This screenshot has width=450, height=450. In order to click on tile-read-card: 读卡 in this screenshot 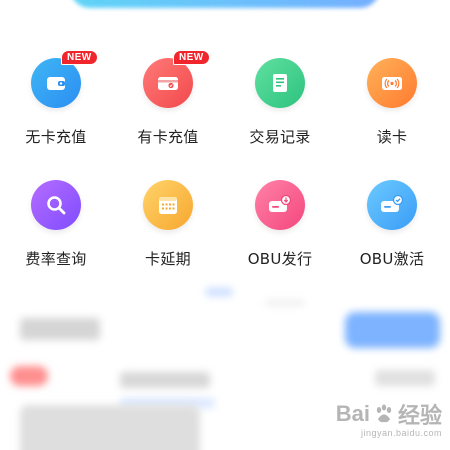, I will do `click(392, 108)`.